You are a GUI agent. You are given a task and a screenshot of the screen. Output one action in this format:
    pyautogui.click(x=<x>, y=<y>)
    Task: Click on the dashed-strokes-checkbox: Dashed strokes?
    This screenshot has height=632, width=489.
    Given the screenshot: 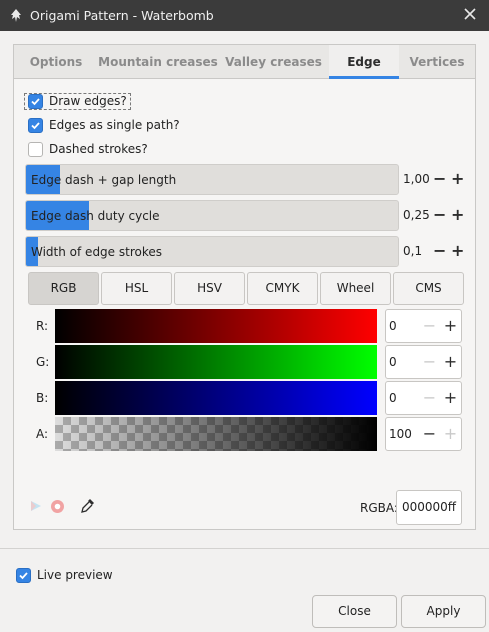 What is the action you would take?
    pyautogui.click(x=88, y=149)
    